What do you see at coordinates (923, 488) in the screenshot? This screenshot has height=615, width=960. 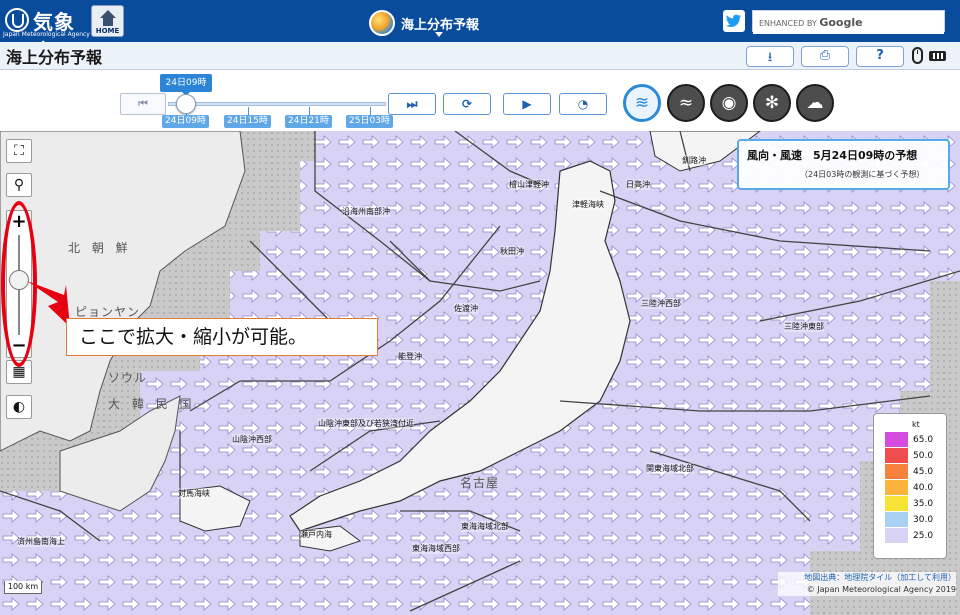 I see `legend-value: 40.0` at bounding box center [923, 488].